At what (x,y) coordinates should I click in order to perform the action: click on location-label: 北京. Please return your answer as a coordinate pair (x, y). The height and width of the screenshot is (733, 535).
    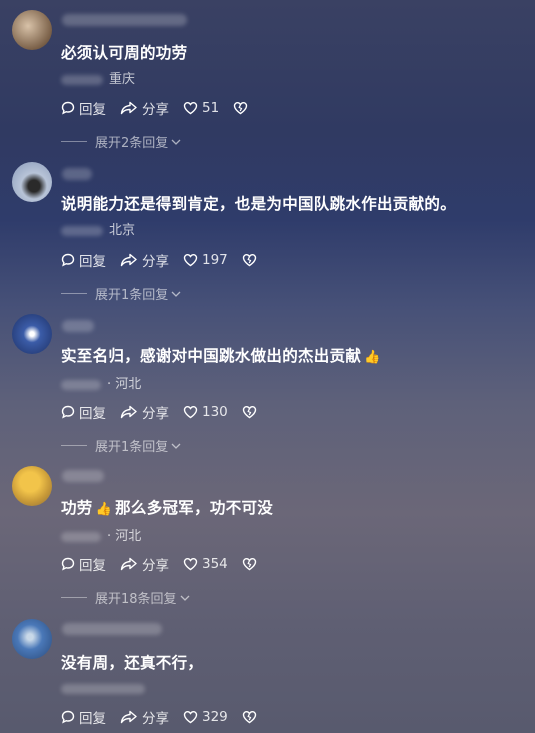
    Looking at the image, I should click on (122, 230).